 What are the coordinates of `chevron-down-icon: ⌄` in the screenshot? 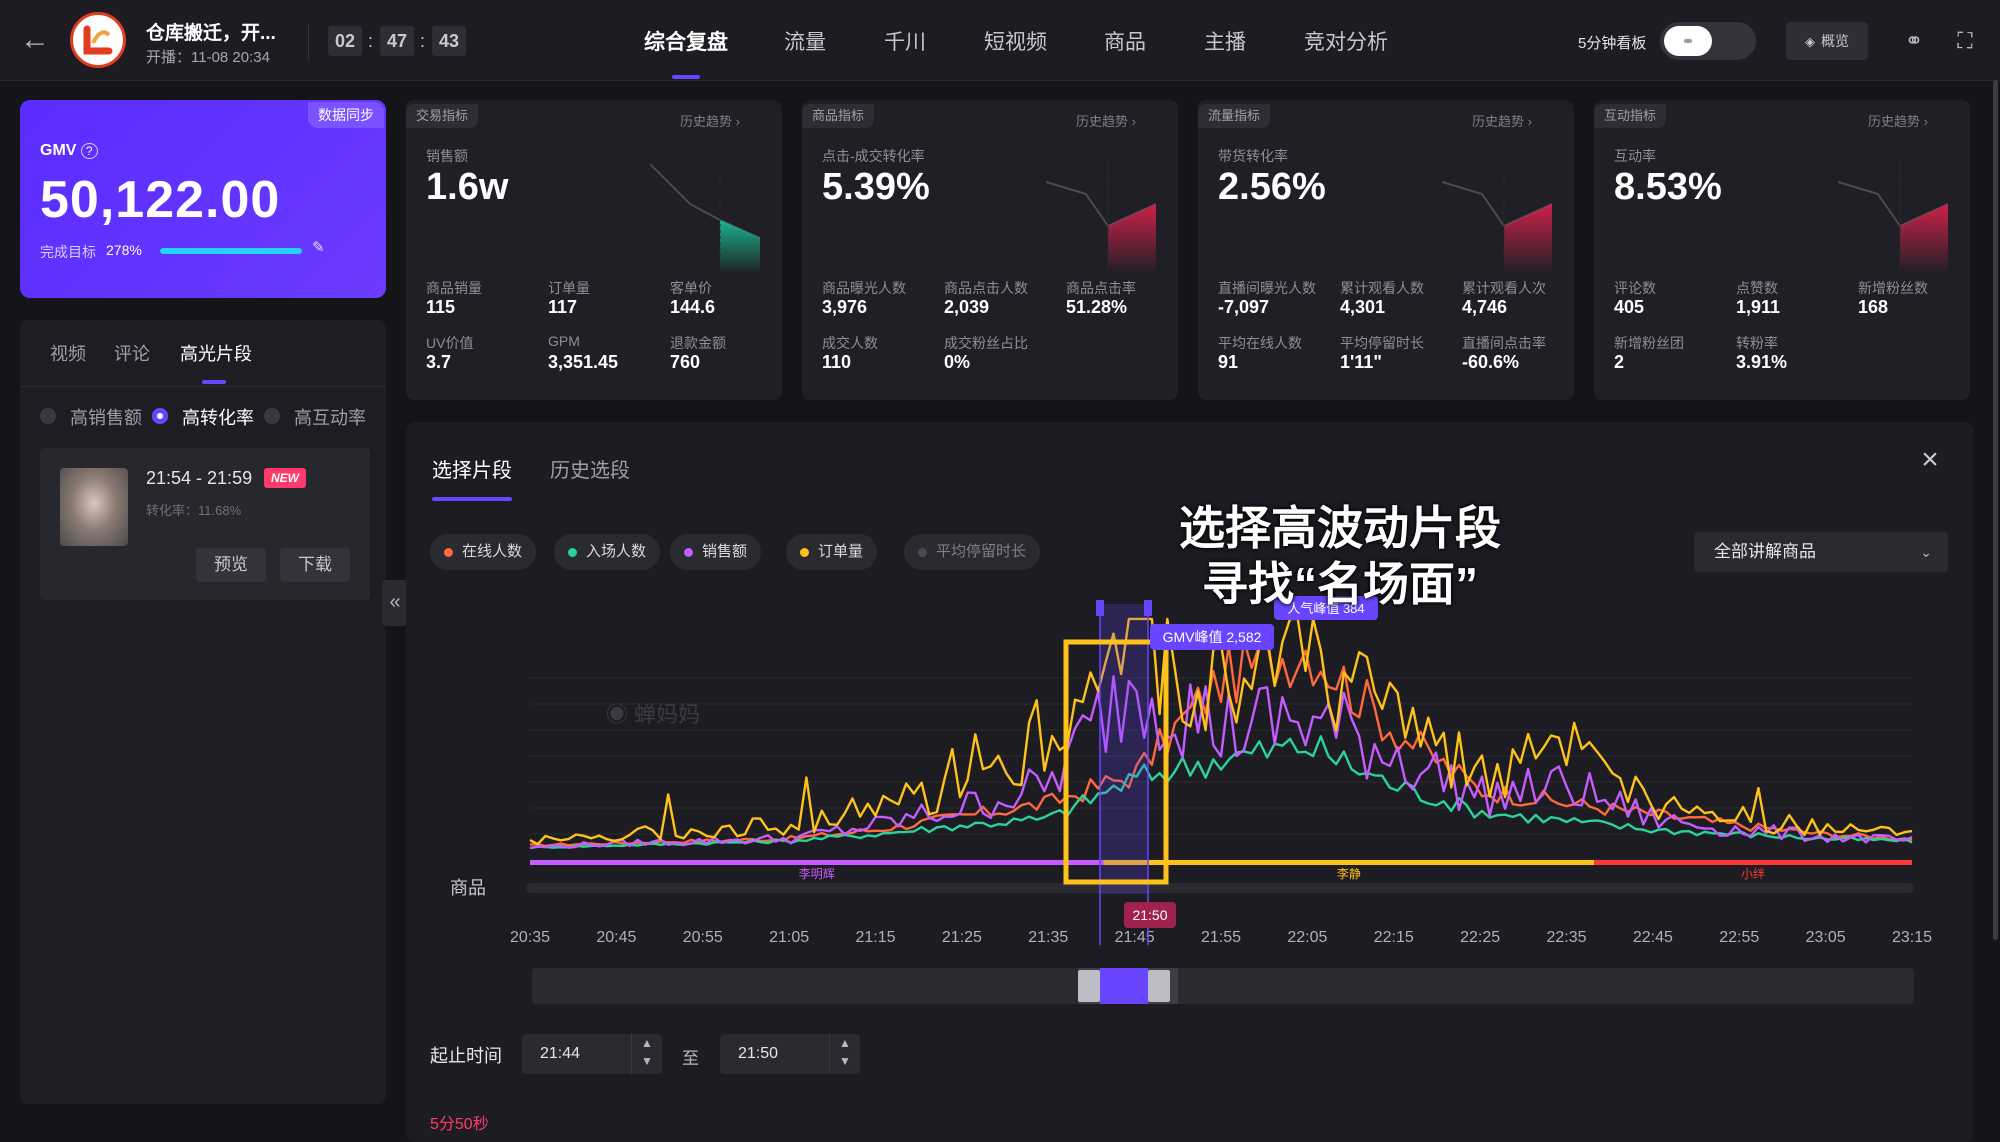 It's located at (1926, 552).